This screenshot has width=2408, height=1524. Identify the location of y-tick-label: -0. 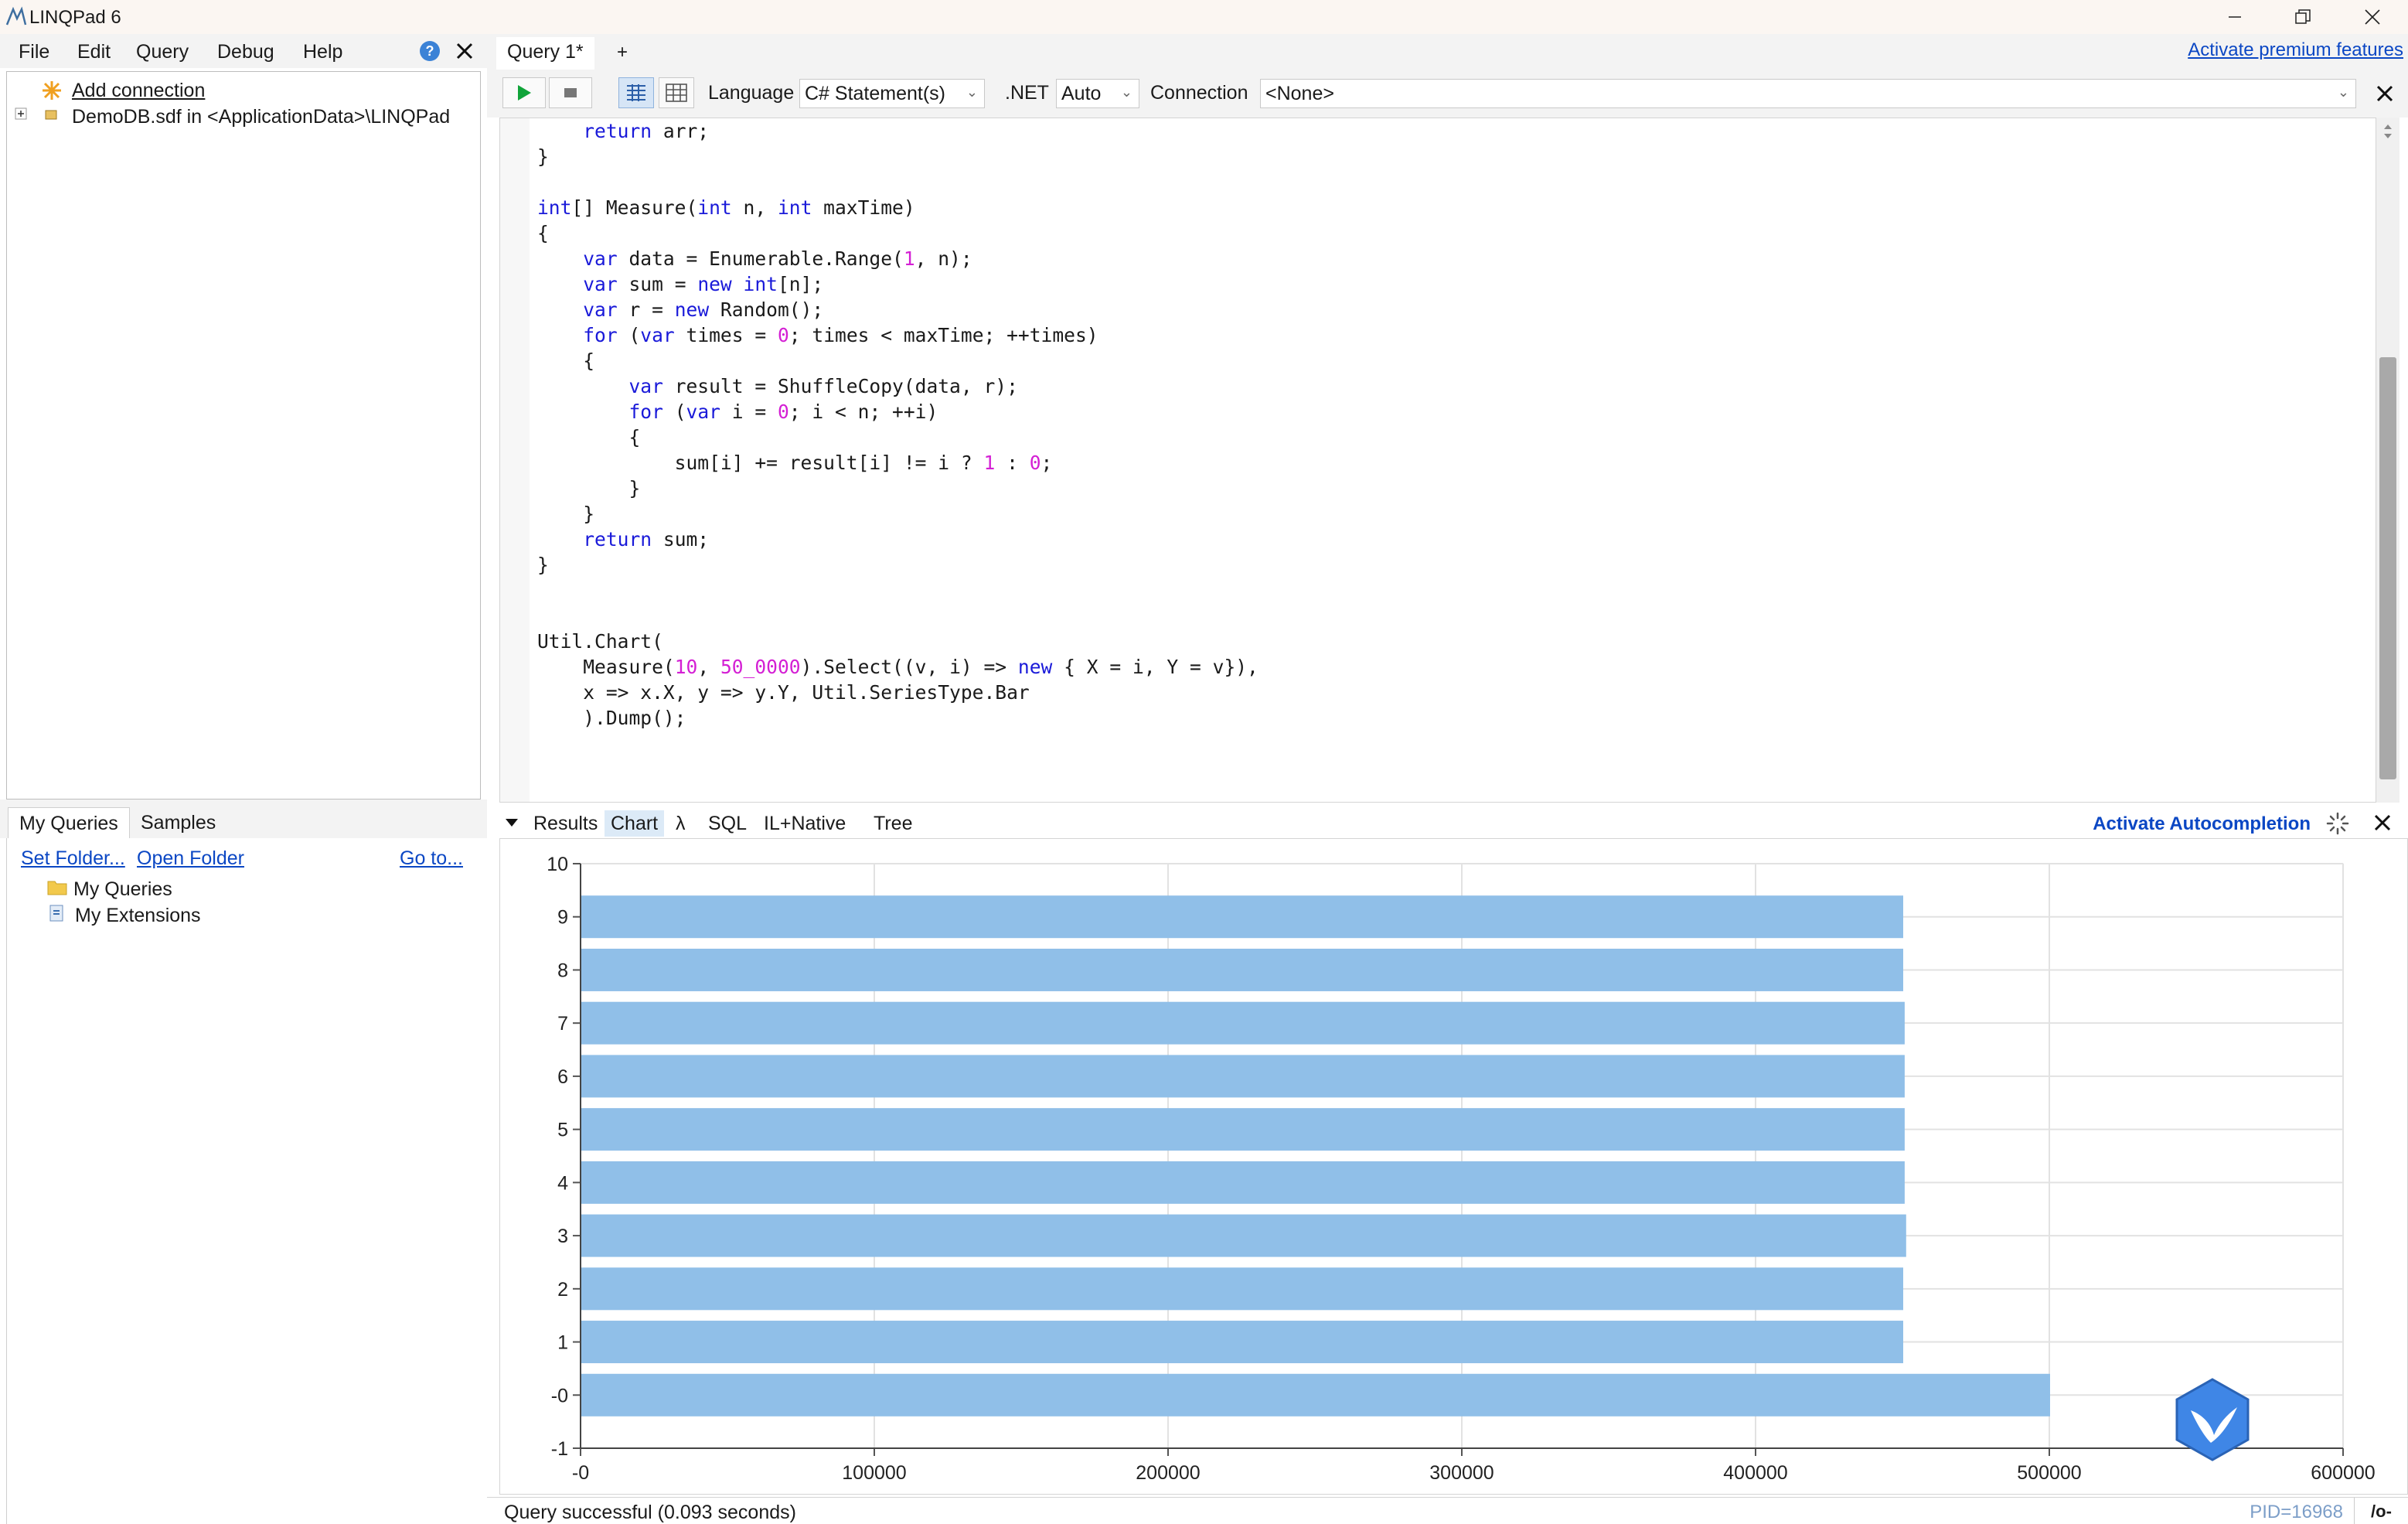
(560, 1395).